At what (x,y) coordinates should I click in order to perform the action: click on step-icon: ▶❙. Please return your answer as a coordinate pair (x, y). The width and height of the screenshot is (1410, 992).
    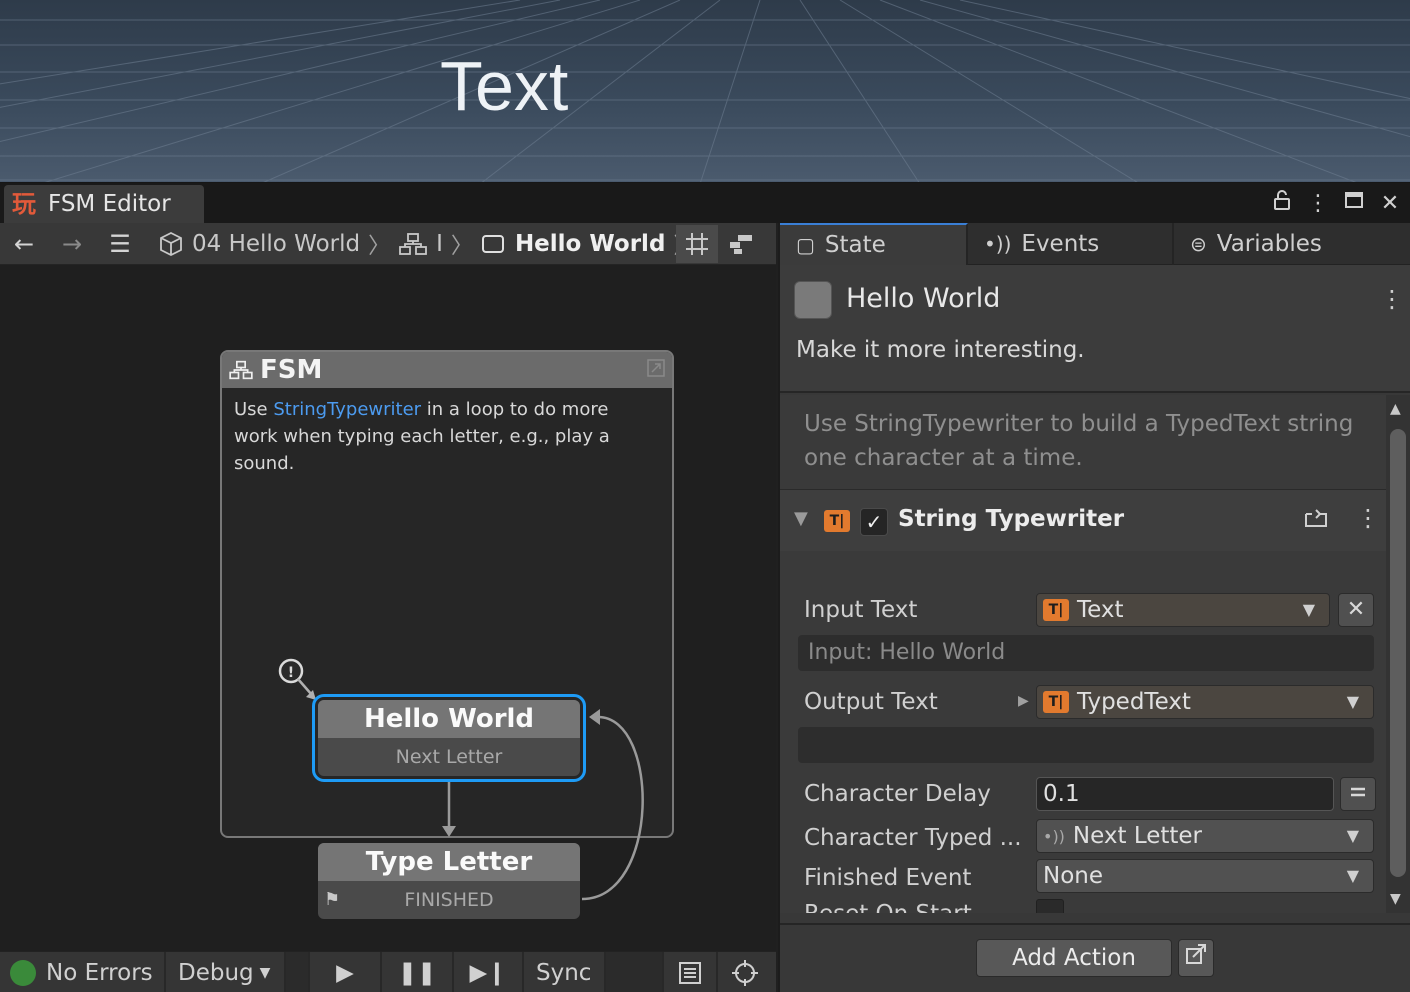
    Looking at the image, I should click on (488, 972).